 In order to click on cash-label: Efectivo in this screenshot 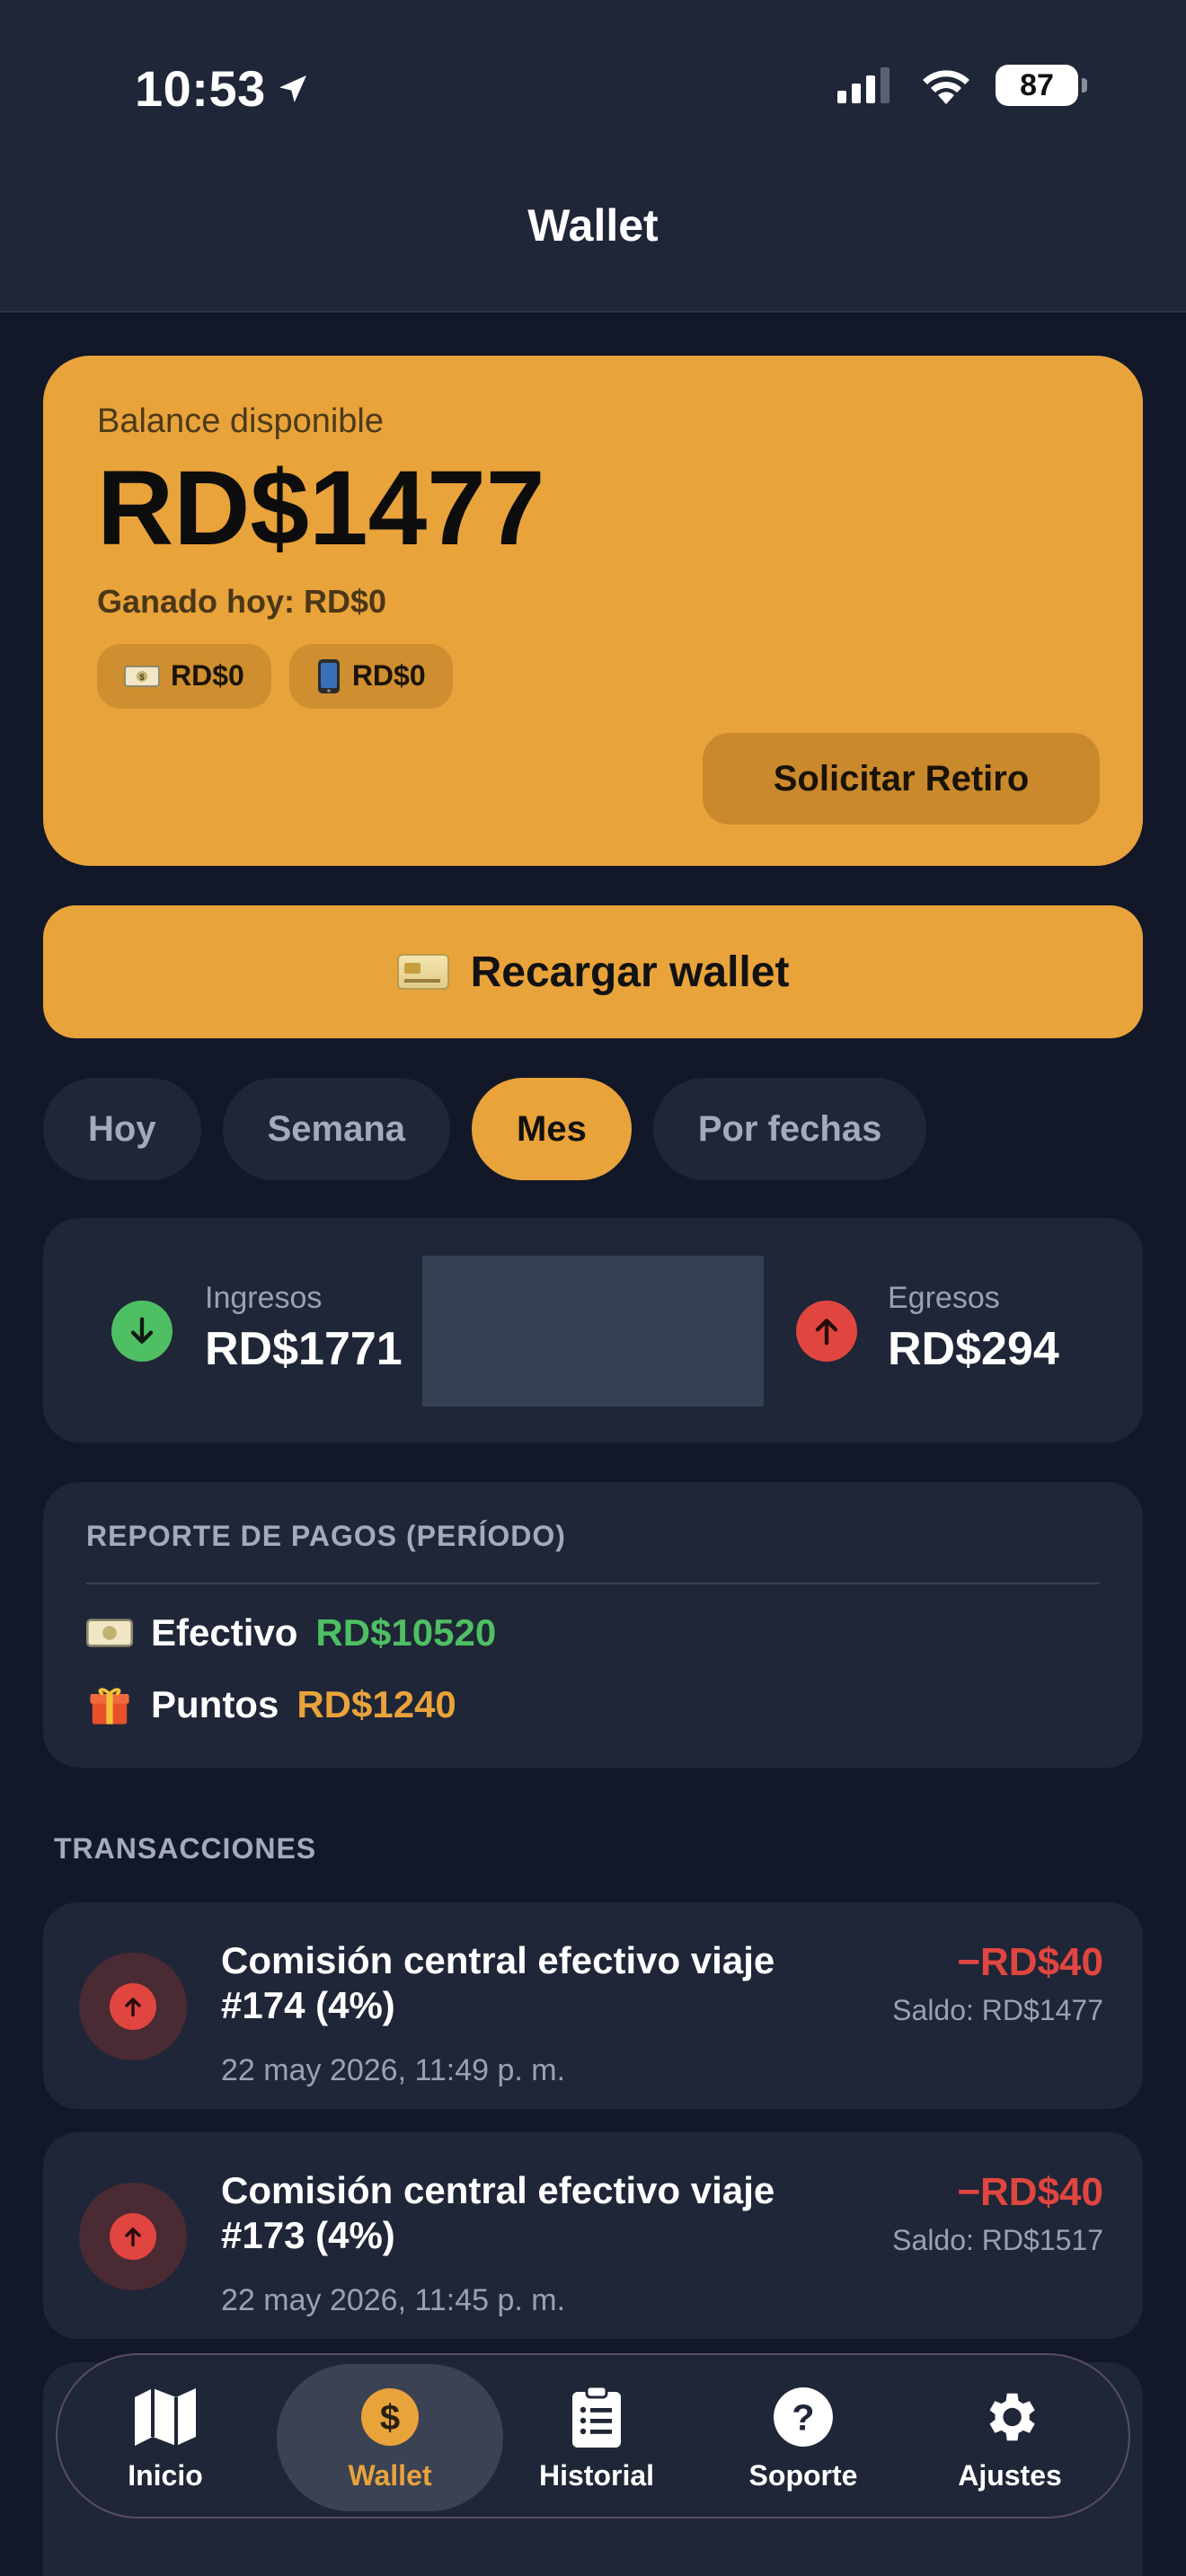, I will do `click(224, 1632)`.